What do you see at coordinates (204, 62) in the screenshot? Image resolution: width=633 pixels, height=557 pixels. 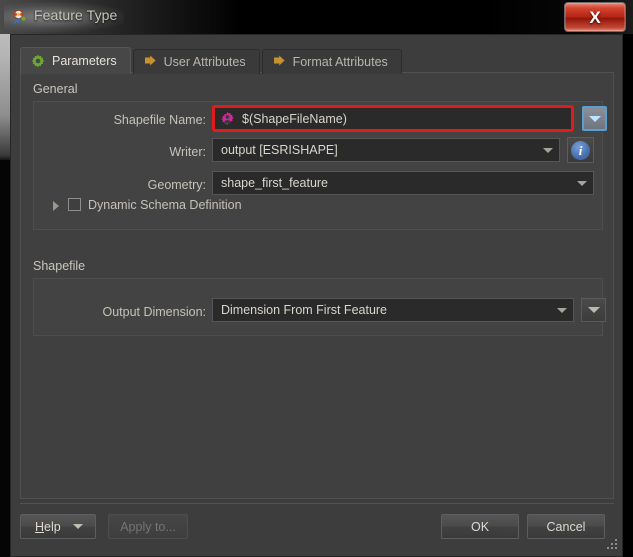 I see `tab-user-attributes-label: User Attributes` at bounding box center [204, 62].